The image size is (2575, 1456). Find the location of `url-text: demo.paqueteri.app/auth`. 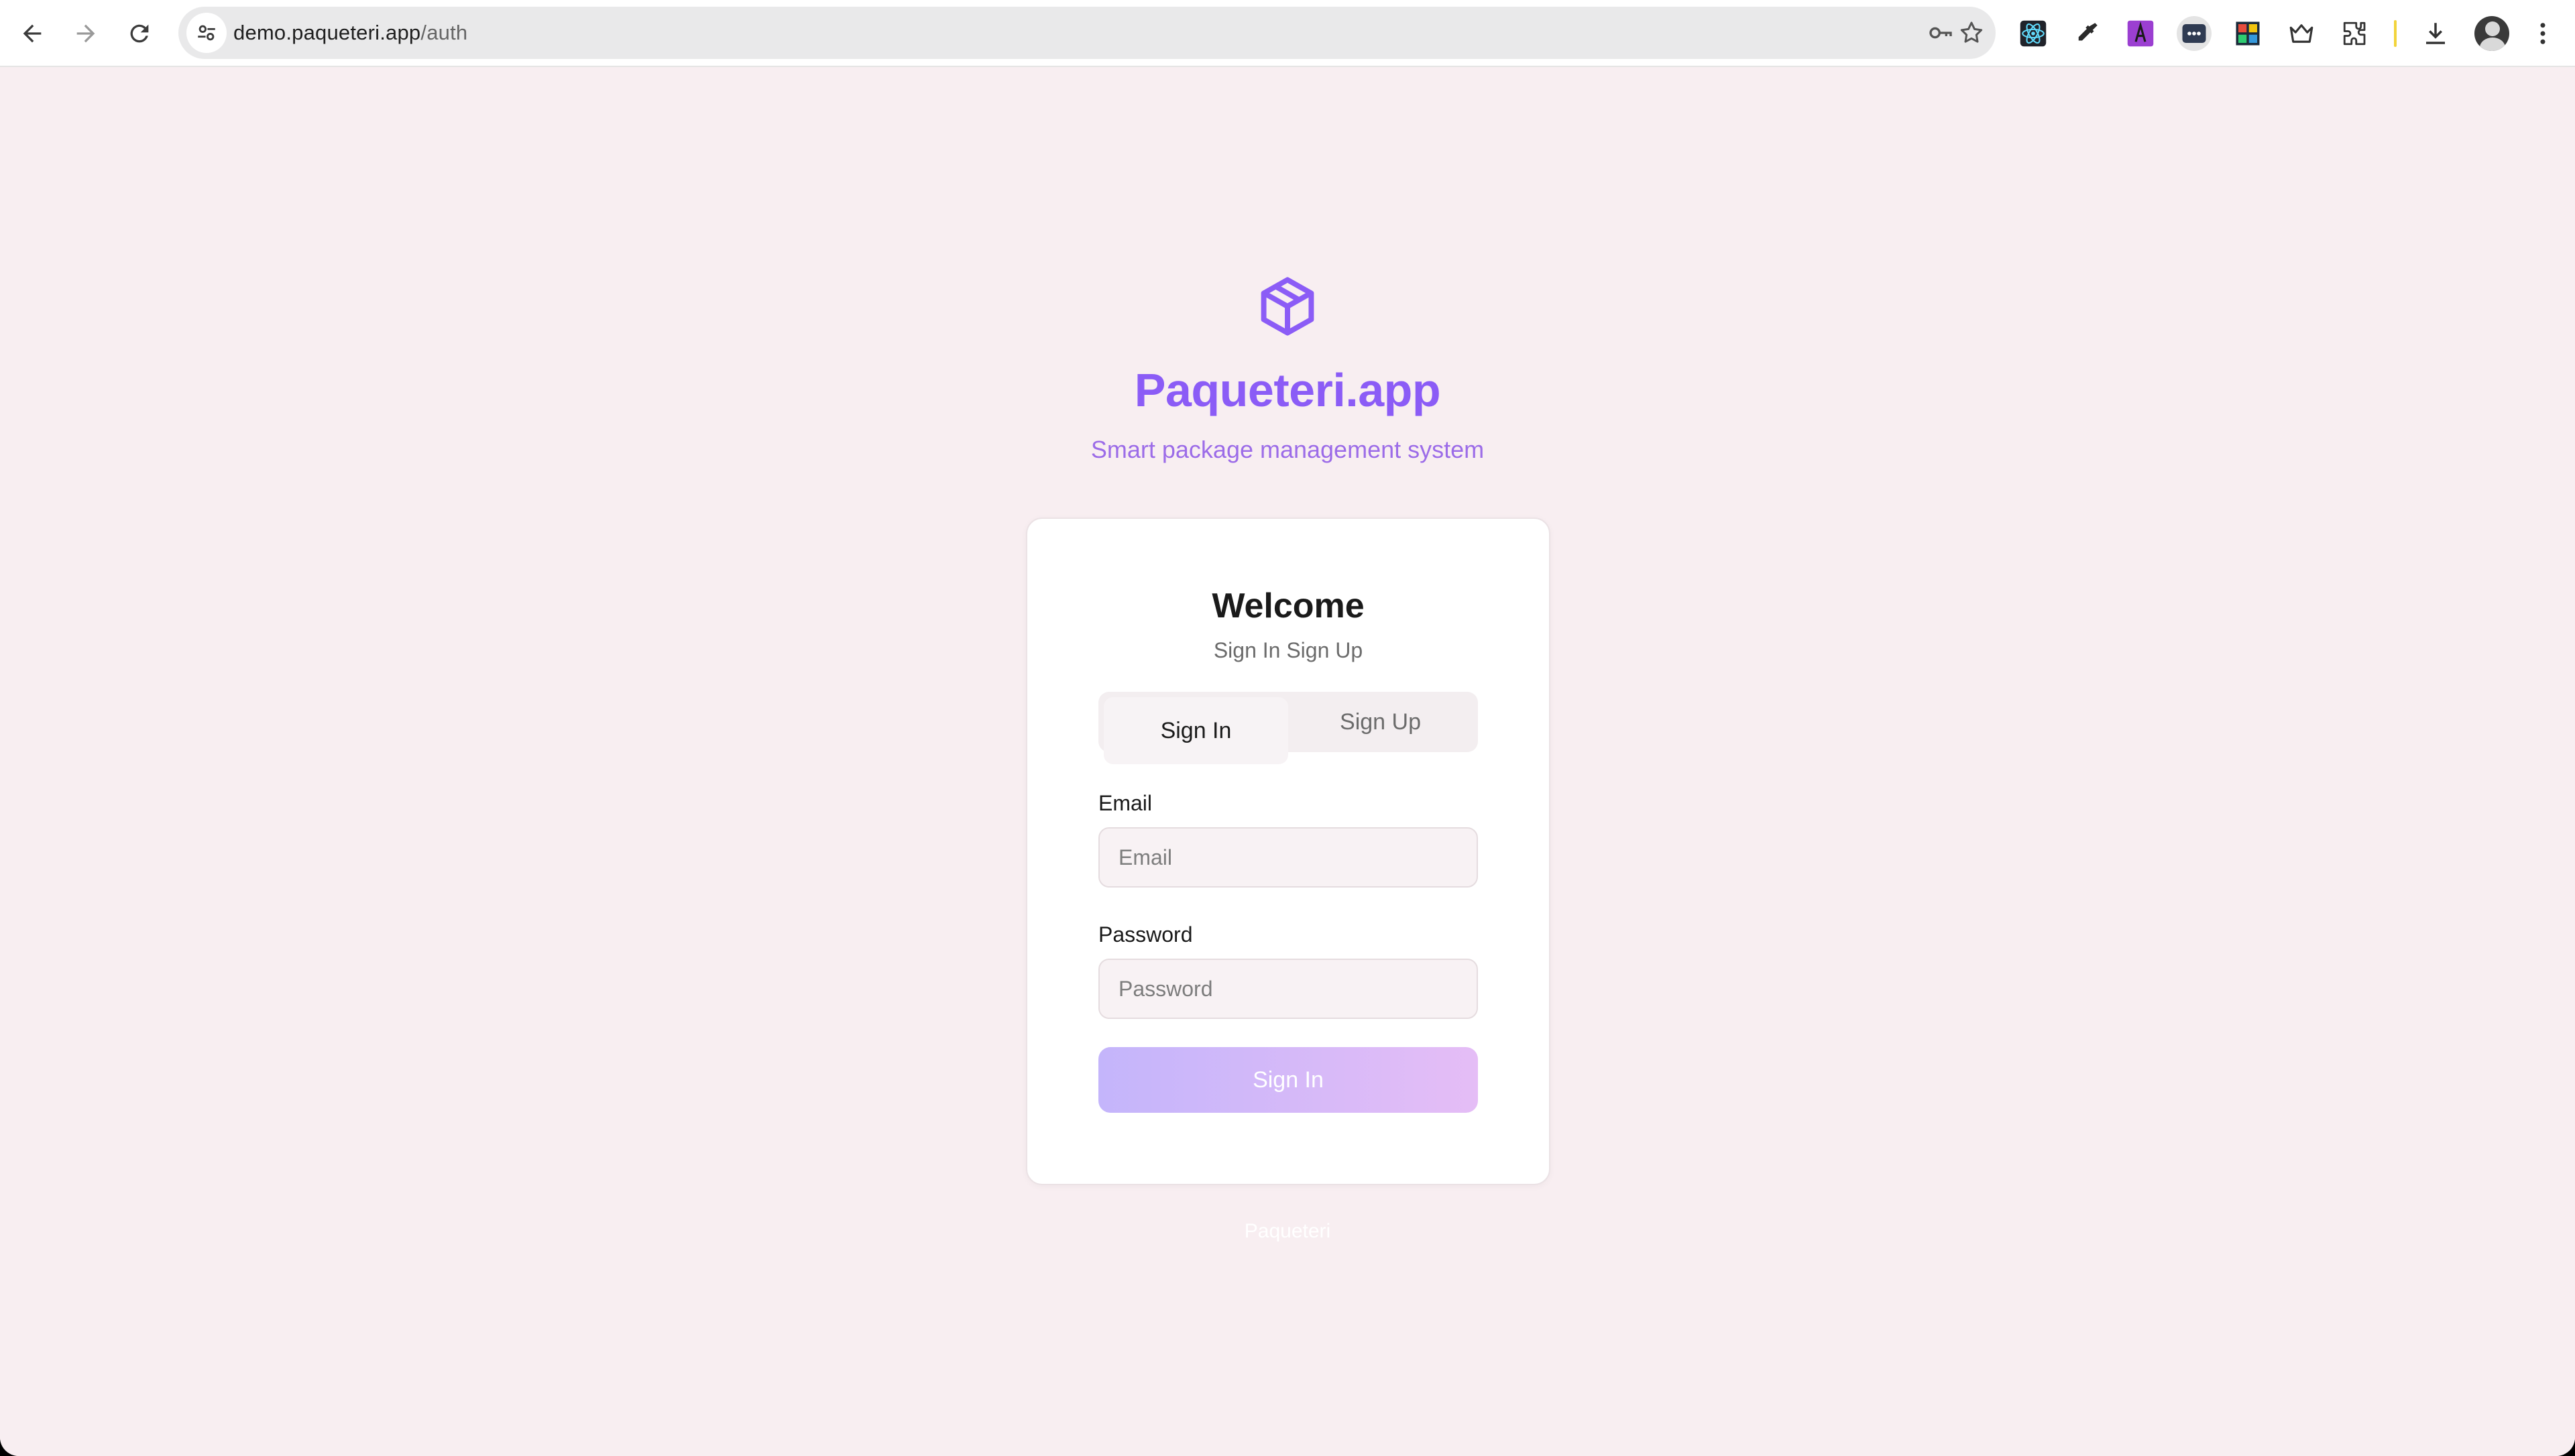

url-text: demo.paqueteri.app/auth is located at coordinates (350, 33).